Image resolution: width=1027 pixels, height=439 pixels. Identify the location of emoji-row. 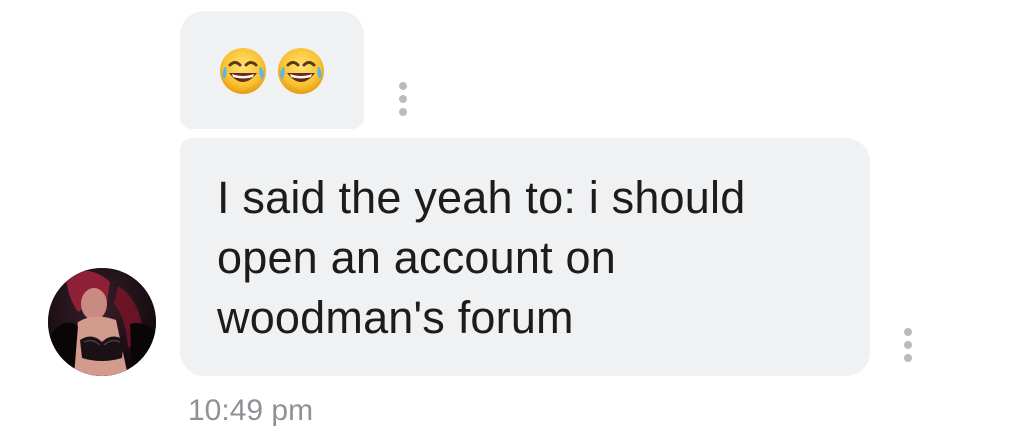
(272, 71).